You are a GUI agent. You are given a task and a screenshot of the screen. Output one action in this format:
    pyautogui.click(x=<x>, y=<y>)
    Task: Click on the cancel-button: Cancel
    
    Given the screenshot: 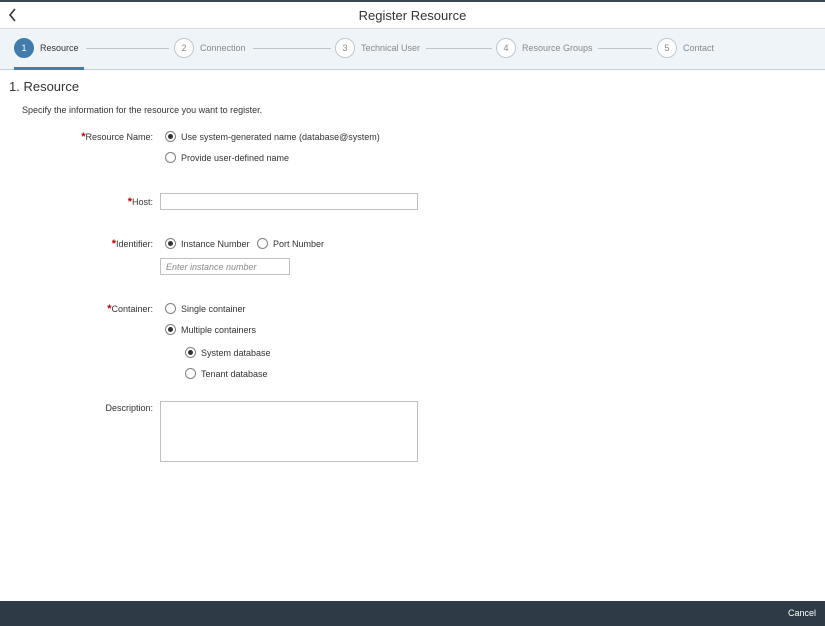 What is the action you would take?
    pyautogui.click(x=802, y=613)
    